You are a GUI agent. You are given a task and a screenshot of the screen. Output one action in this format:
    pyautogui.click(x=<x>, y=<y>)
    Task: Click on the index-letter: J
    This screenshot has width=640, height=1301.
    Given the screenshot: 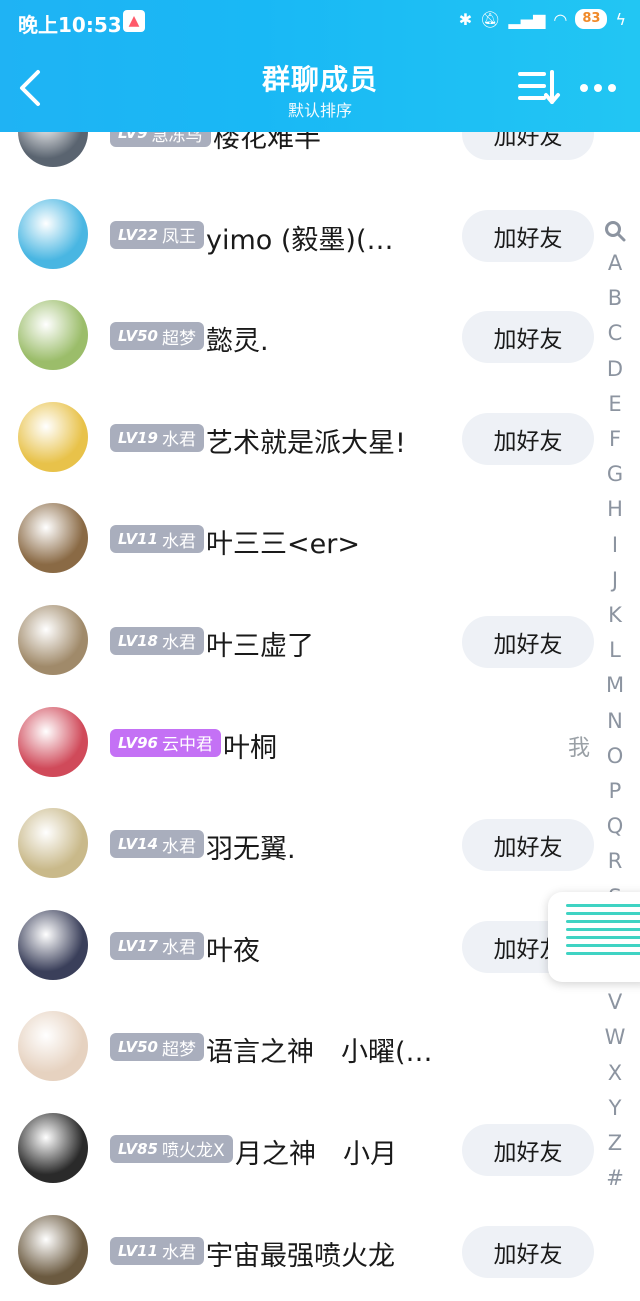 What is the action you would take?
    pyautogui.click(x=615, y=580)
    